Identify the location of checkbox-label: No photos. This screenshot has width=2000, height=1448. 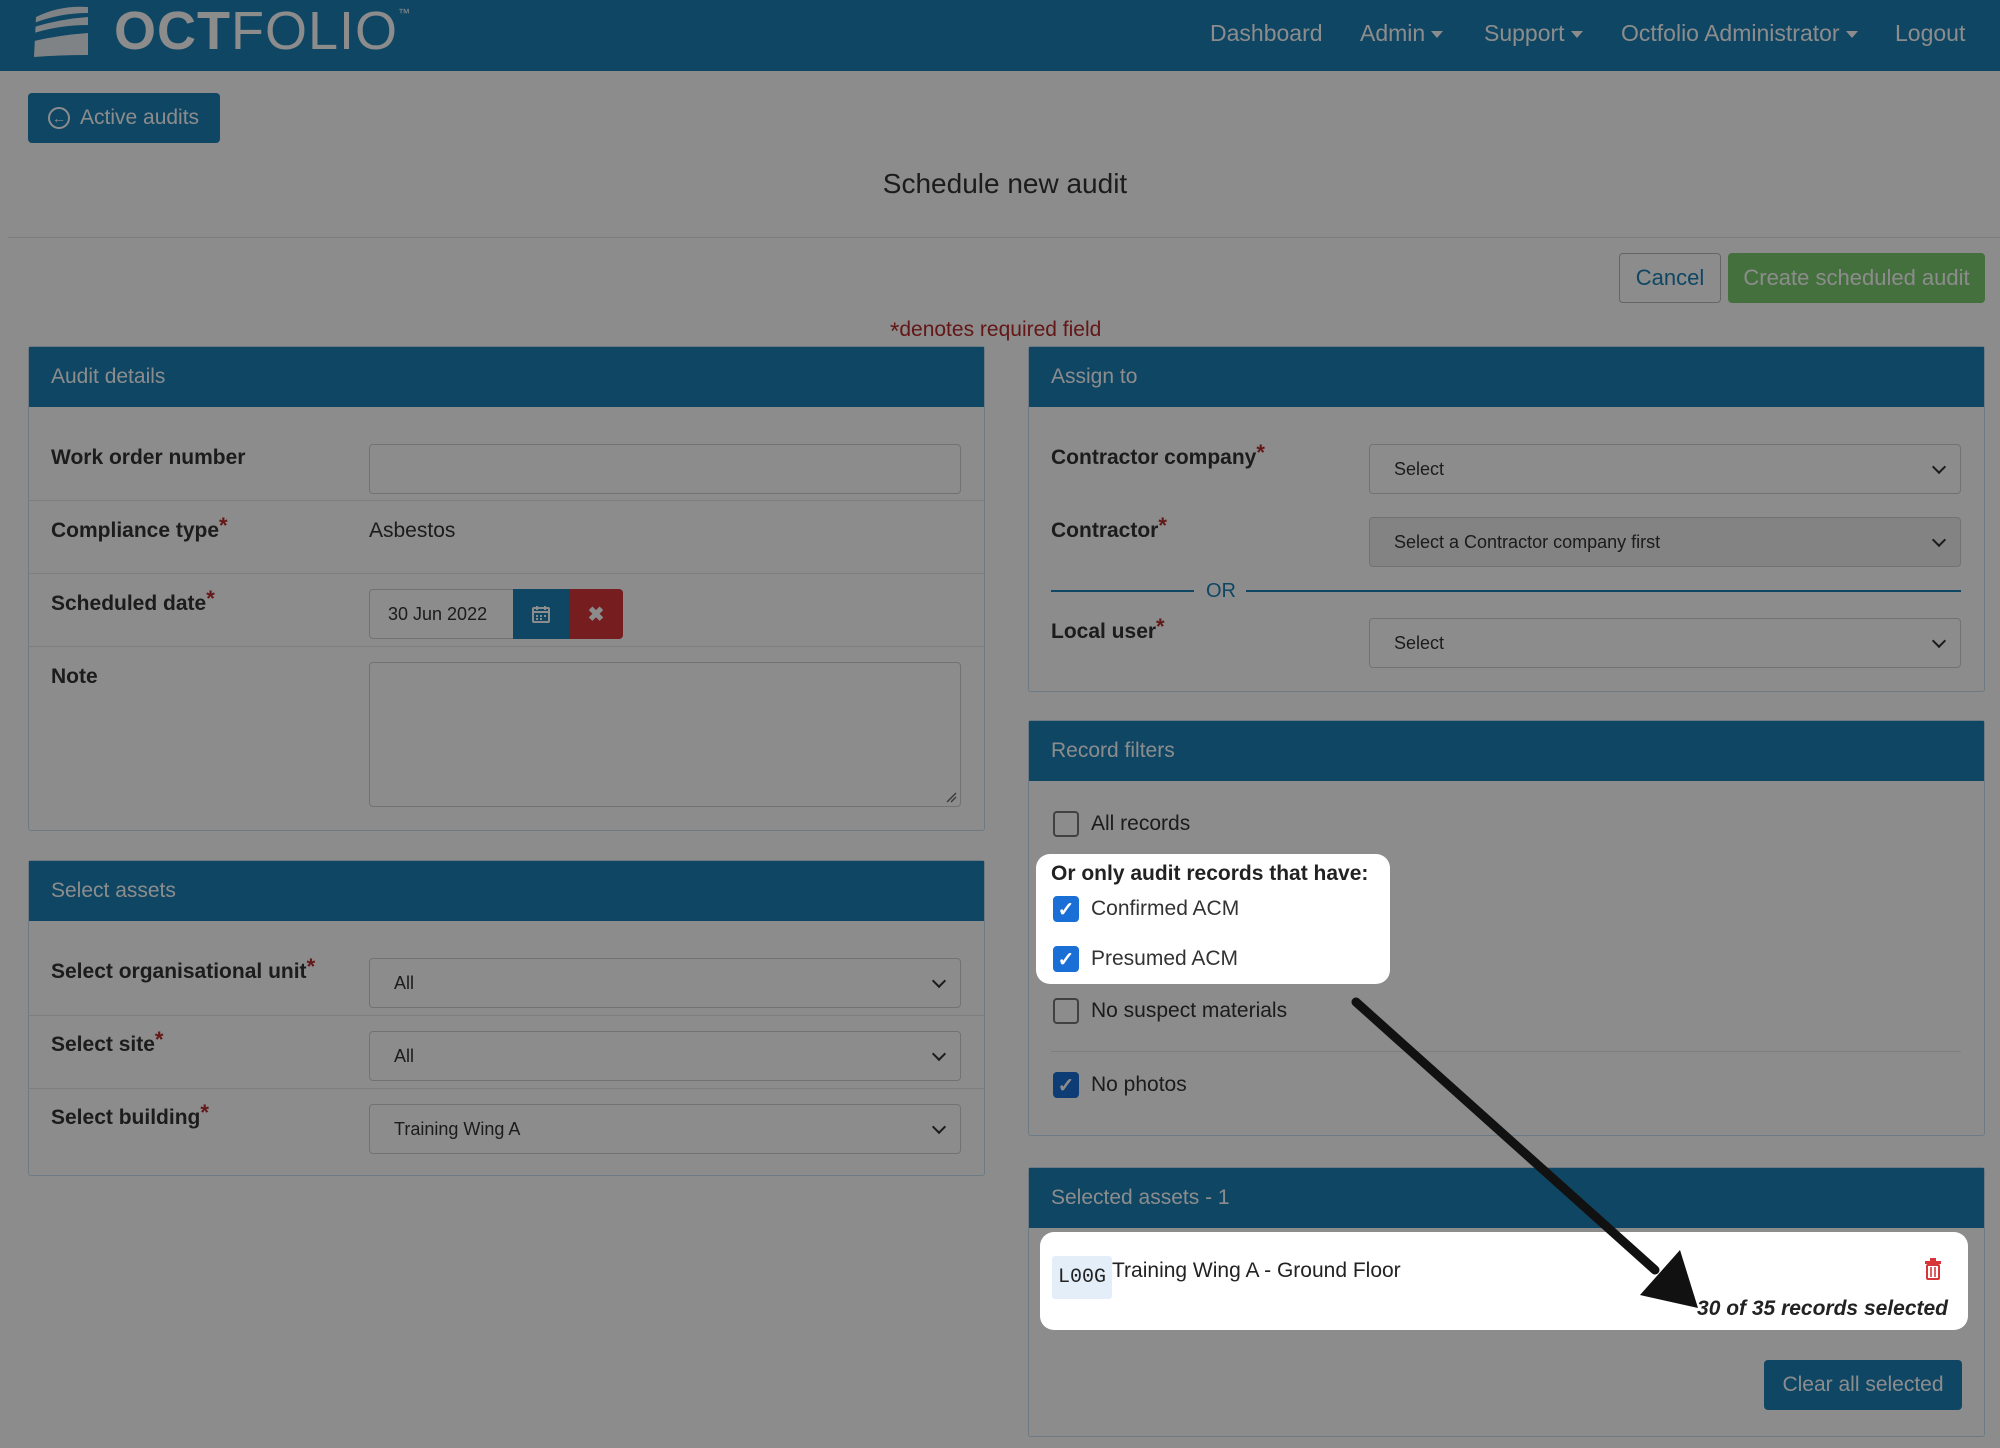
(1139, 1084).